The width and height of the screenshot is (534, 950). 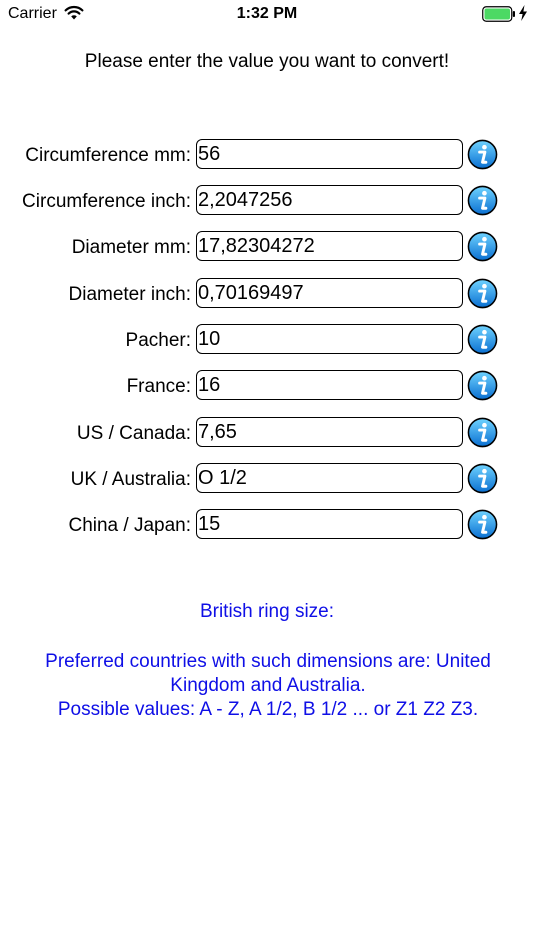 What do you see at coordinates (130, 294) in the screenshot?
I see `label-diameter-inch: Diameter inch:` at bounding box center [130, 294].